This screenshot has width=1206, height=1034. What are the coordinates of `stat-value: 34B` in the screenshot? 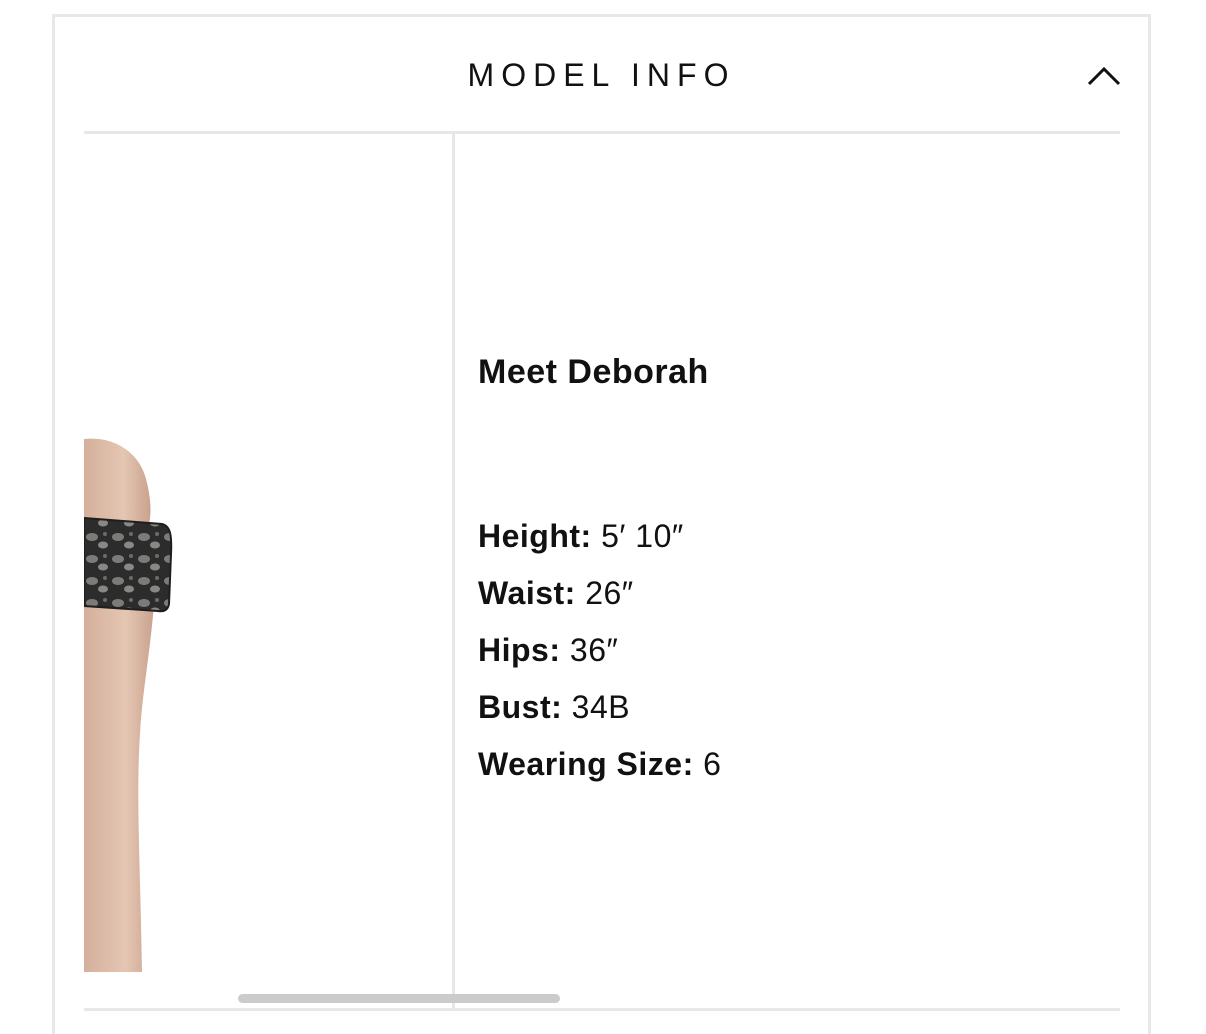 It's located at (601, 707).